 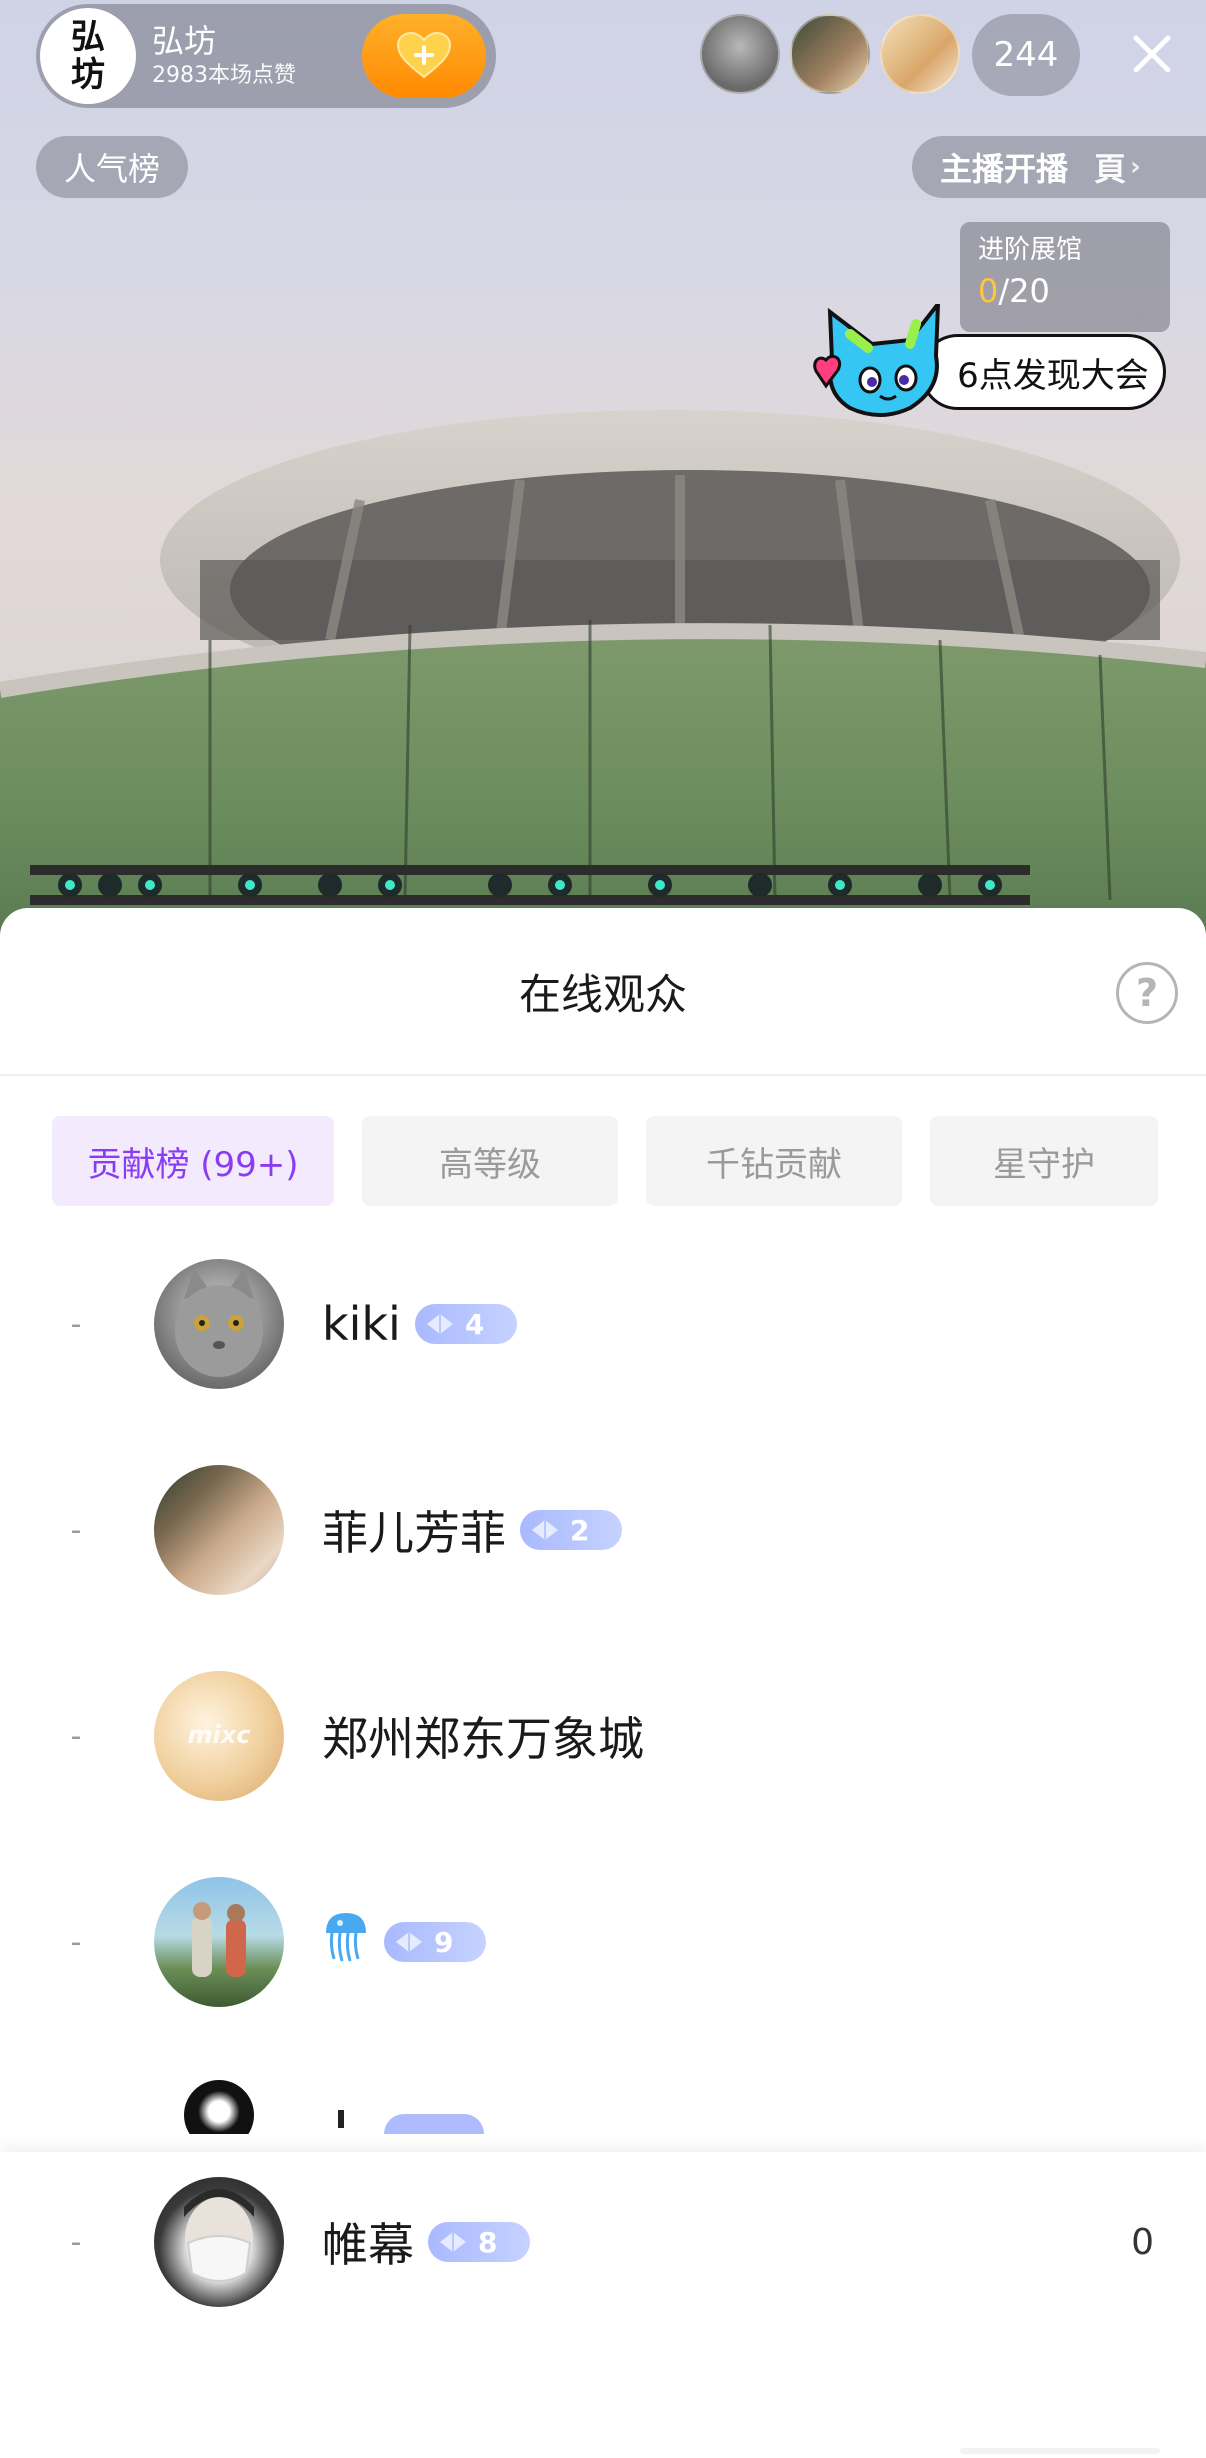 I want to click on online-count-button: 244, so click(x=1026, y=55).